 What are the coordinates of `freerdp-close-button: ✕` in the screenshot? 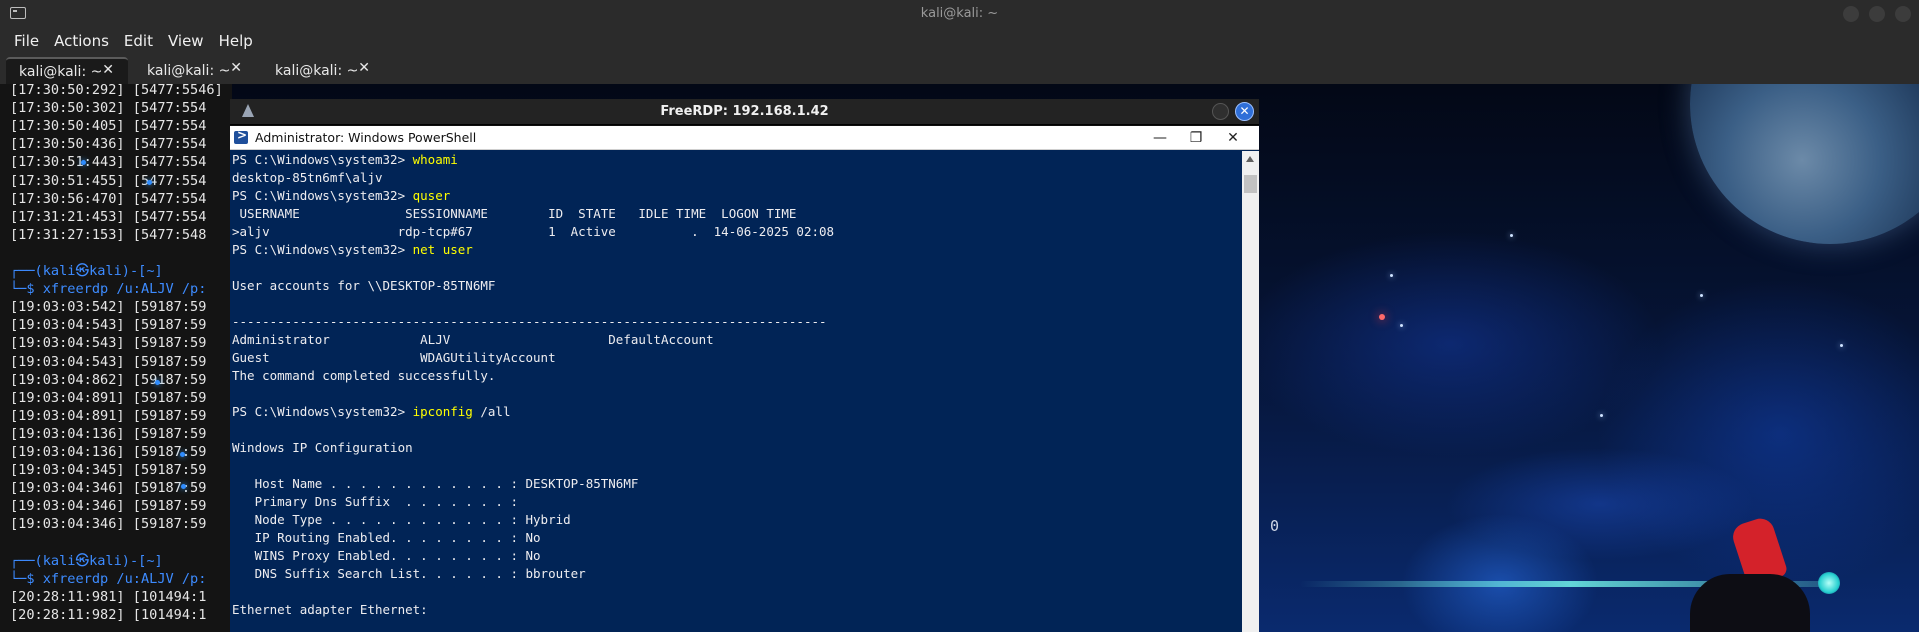 It's located at (1244, 111).